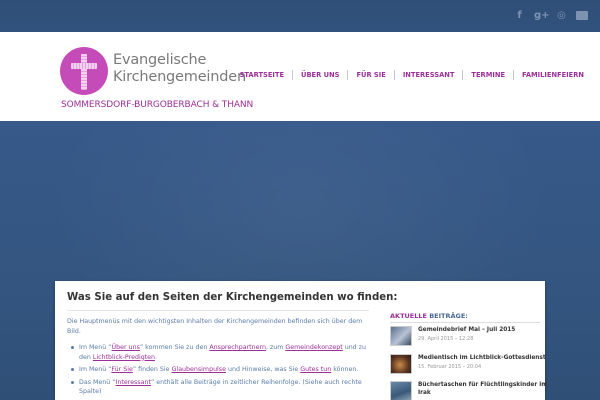 This screenshot has height=400, width=600. I want to click on nav-item-ueber-uns: ÜBER UNS, so click(320, 75).